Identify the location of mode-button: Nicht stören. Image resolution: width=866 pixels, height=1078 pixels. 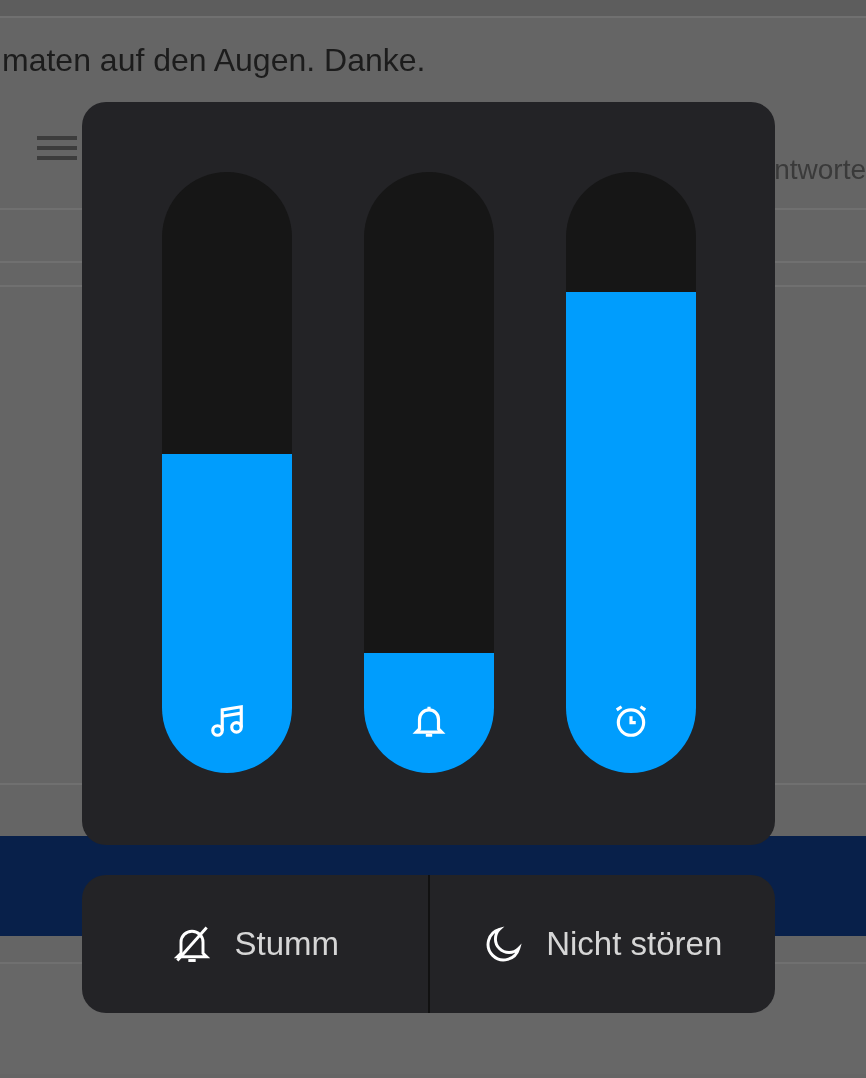
(602, 944).